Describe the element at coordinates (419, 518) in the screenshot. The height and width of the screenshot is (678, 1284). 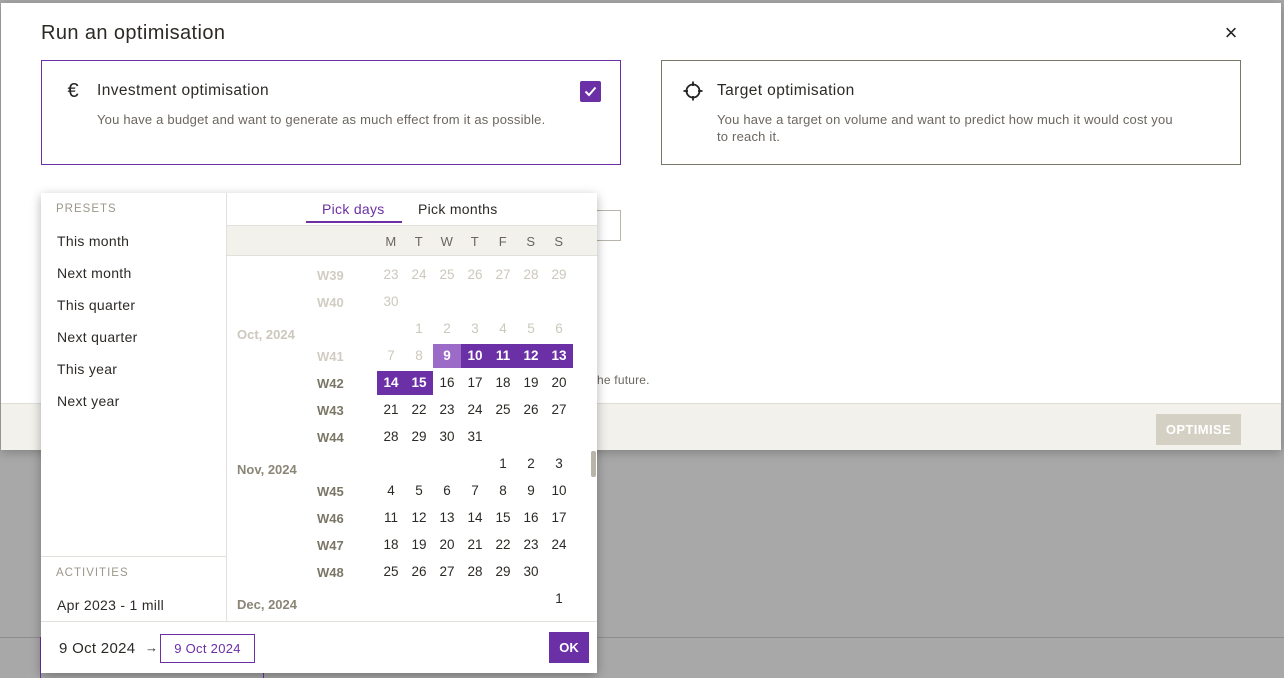
I see `calendar-day: 12` at that location.